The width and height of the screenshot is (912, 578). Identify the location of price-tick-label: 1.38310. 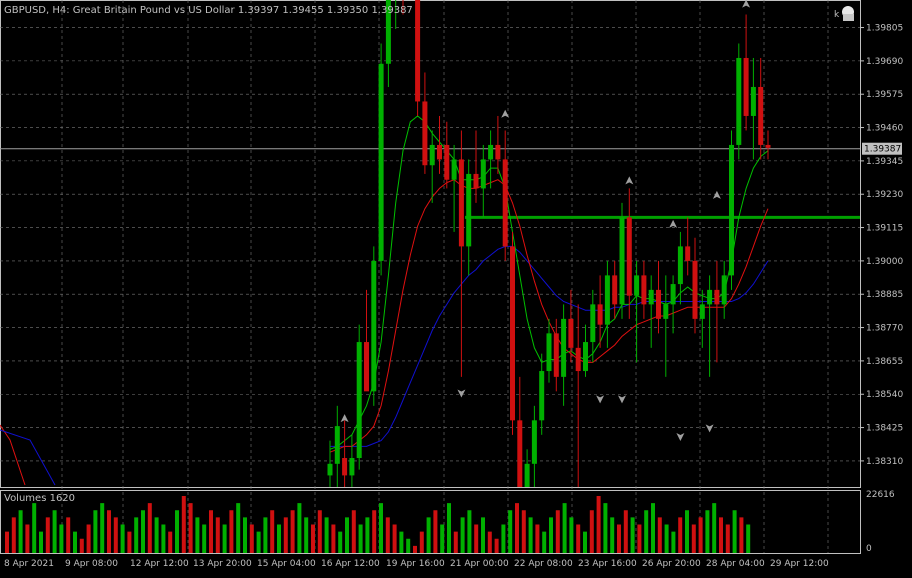
(884, 462).